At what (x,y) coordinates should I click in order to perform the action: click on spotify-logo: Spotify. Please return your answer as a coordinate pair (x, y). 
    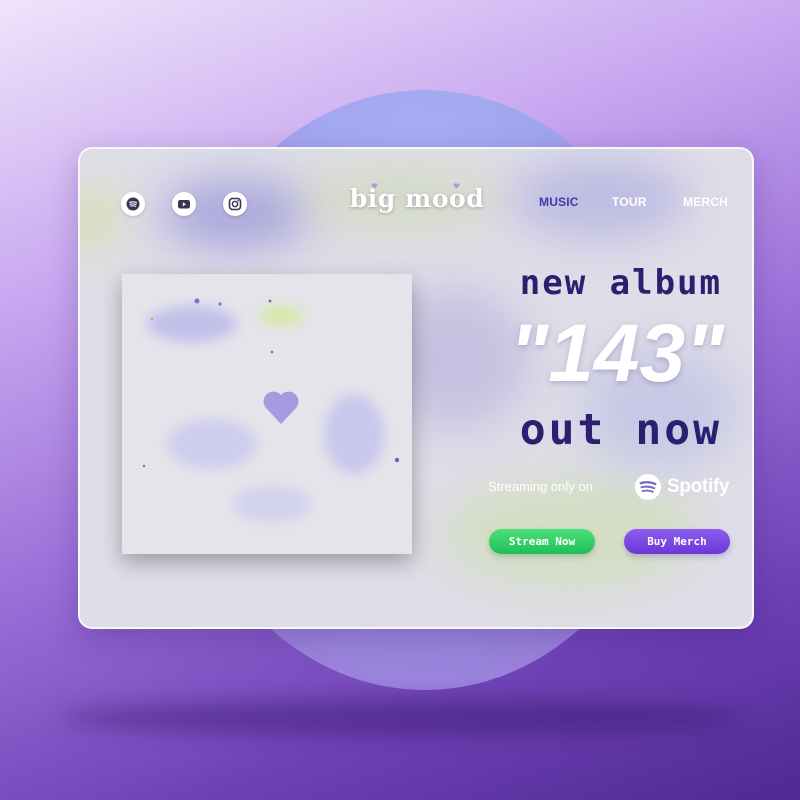
    Looking at the image, I should click on (681, 487).